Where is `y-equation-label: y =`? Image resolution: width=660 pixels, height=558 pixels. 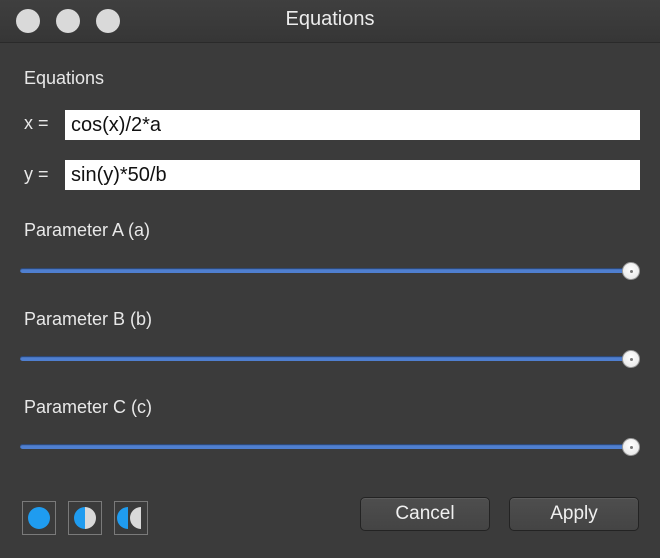
y-equation-label: y = is located at coordinates (36, 174).